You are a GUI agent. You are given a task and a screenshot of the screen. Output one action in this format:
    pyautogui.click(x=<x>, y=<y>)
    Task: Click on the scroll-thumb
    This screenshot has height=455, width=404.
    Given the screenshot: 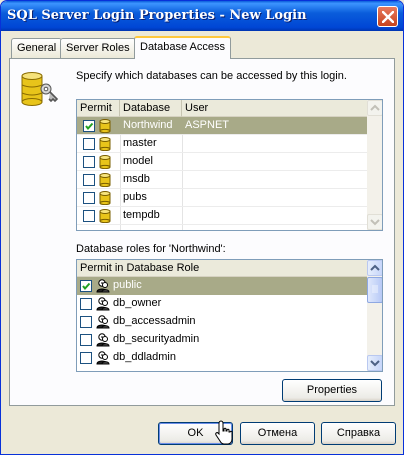 What is the action you would take?
    pyautogui.click(x=374, y=290)
    